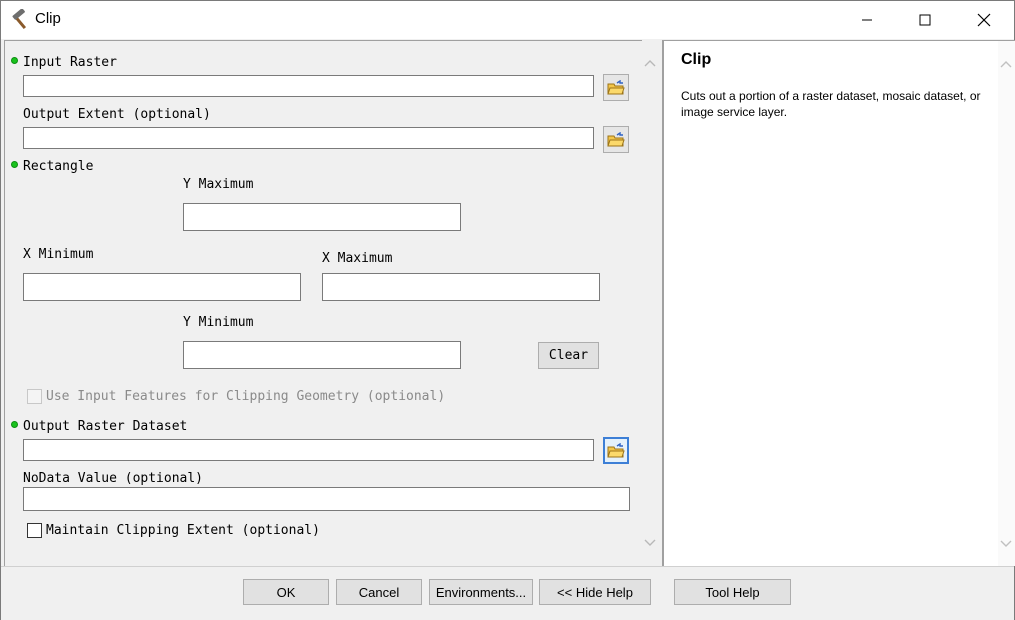 The height and width of the screenshot is (620, 1015). I want to click on input-raster-field, so click(308, 86).